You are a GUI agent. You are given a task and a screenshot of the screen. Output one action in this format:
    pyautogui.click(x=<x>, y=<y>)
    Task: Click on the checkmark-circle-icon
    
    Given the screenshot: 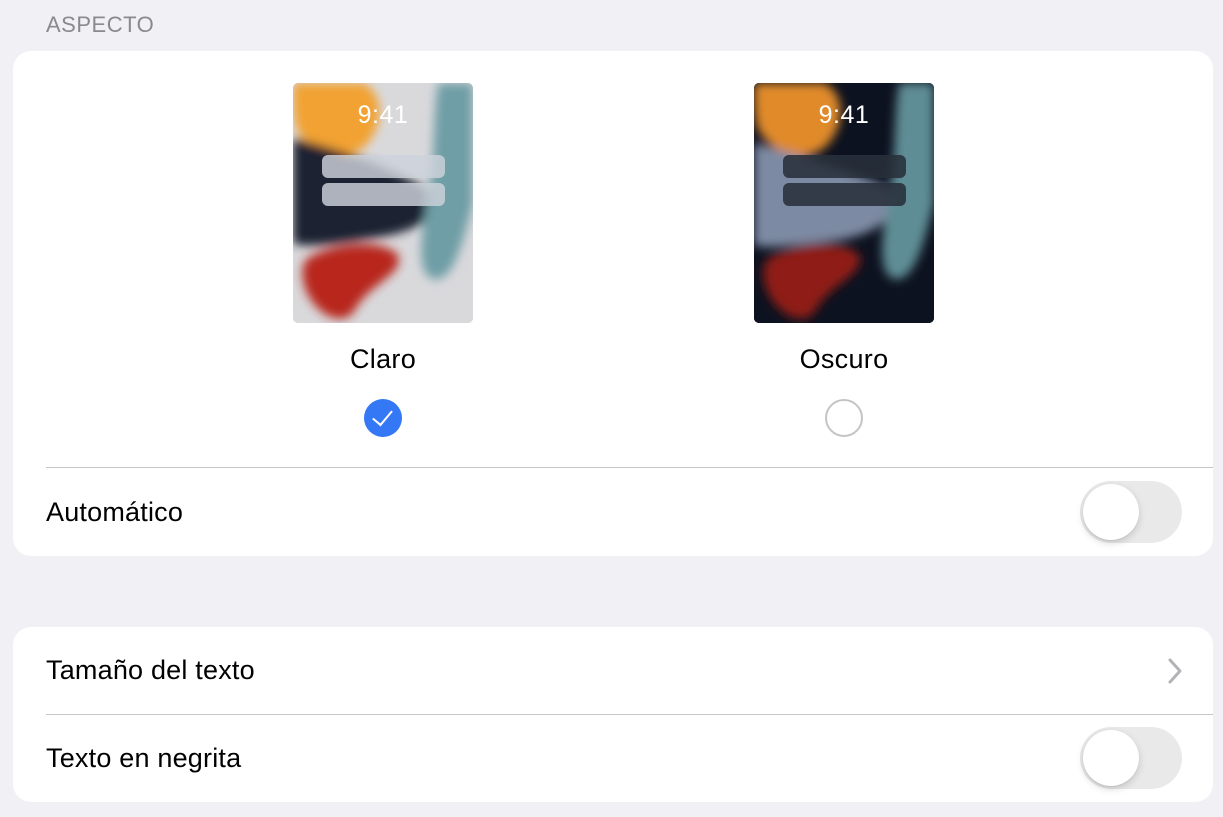 What is the action you would take?
    pyautogui.click(x=383, y=418)
    